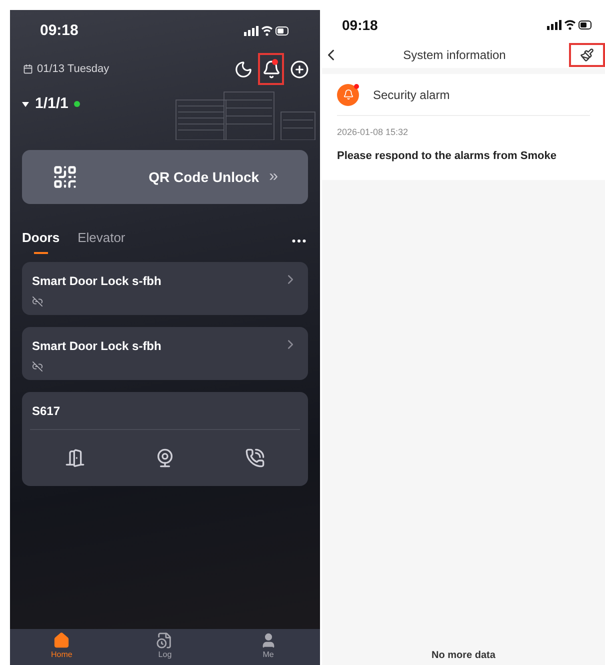  What do you see at coordinates (75, 458) in the screenshot?
I see `door-icon` at bounding box center [75, 458].